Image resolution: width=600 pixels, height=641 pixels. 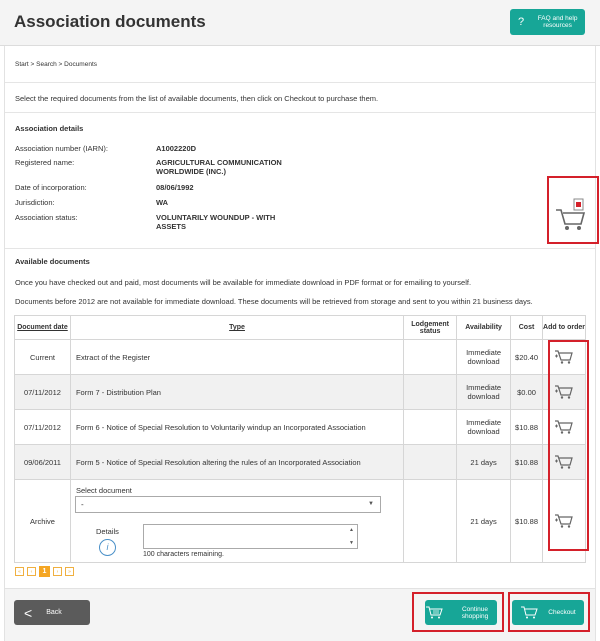 What do you see at coordinates (42, 357) in the screenshot?
I see `cell-date: Current` at bounding box center [42, 357].